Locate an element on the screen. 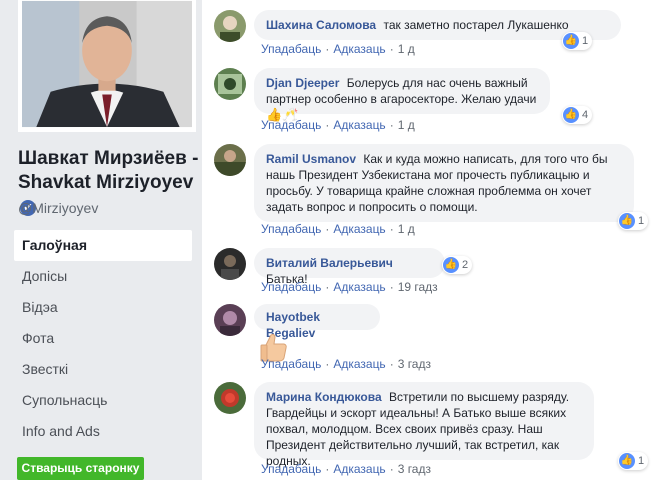  comment-author: Виталий Валерьевич is located at coordinates (329, 263).